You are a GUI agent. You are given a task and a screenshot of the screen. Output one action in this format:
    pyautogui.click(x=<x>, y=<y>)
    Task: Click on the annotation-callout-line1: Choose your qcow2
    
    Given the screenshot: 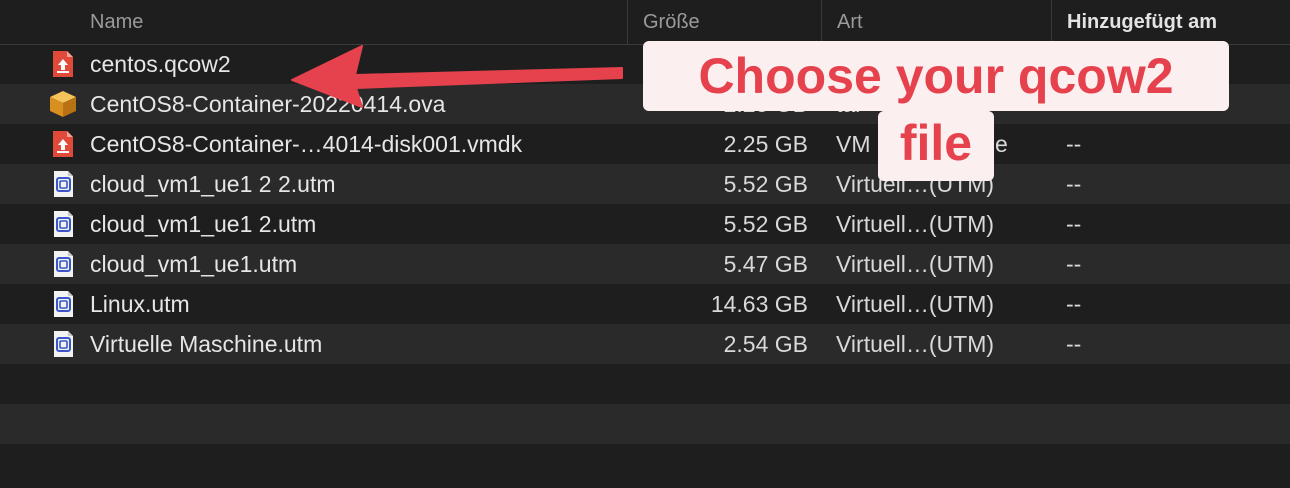 What is the action you would take?
    pyautogui.click(x=936, y=76)
    